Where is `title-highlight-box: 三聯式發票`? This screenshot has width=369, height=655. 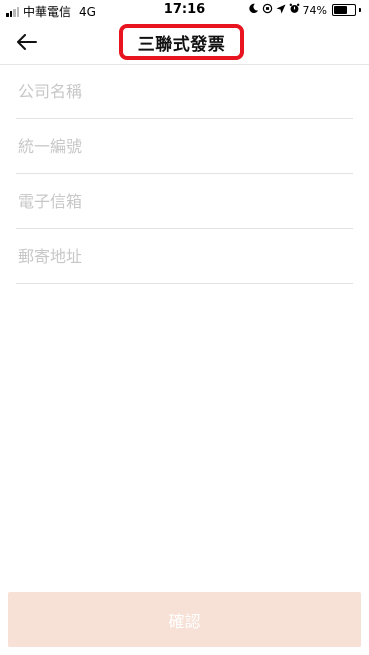 title-highlight-box: 三聯式發票 is located at coordinates (181, 42).